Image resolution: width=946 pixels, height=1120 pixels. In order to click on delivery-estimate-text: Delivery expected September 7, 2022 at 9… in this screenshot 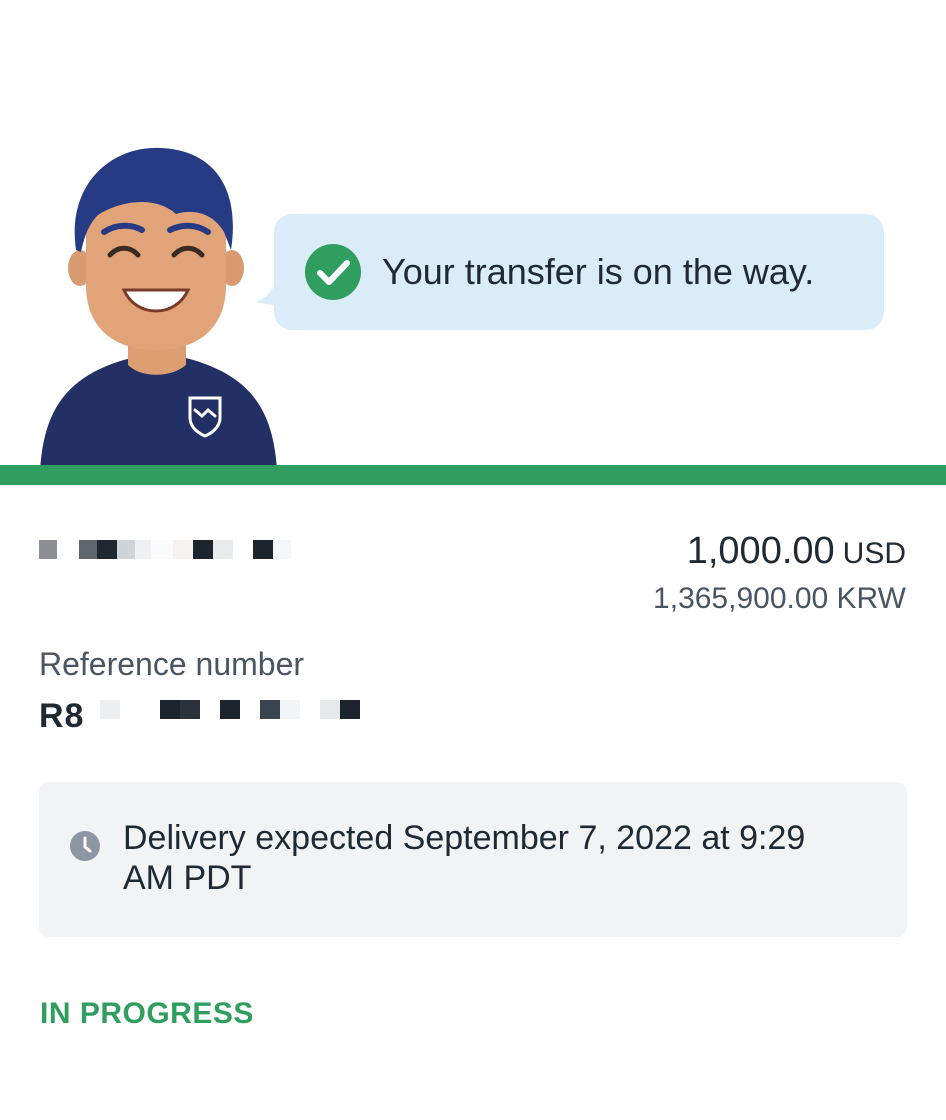, I will do `click(464, 858)`.